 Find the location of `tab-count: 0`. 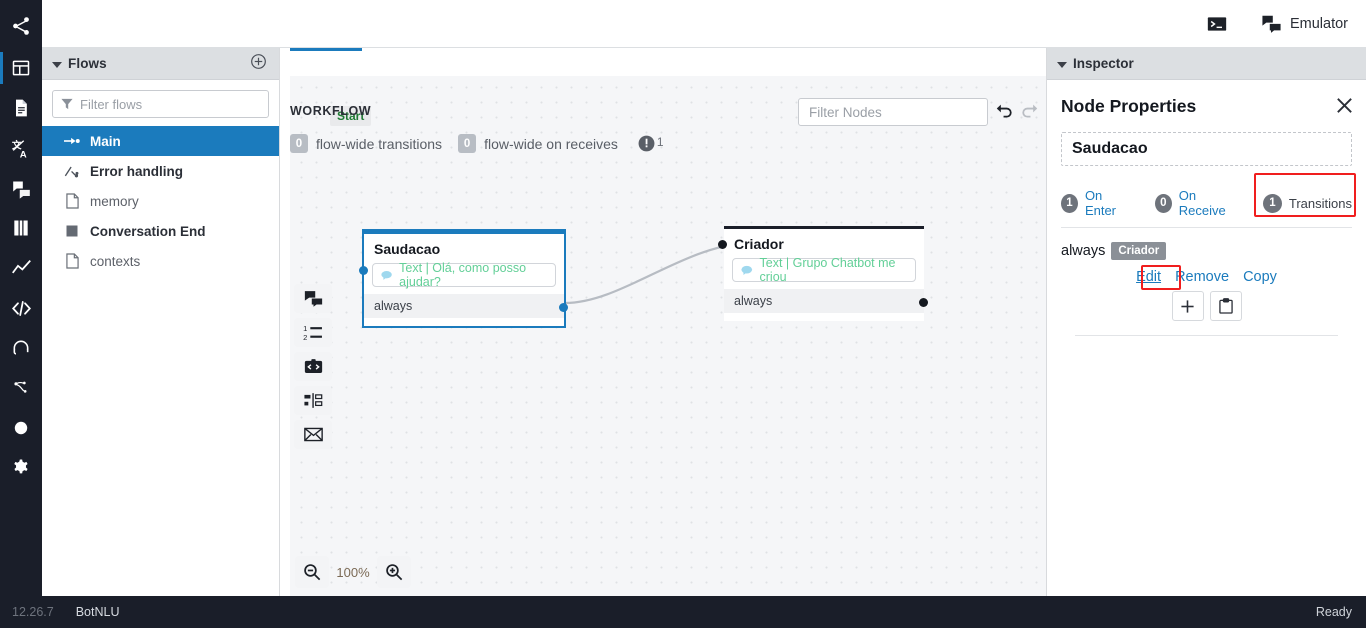

tab-count: 0 is located at coordinates (1163, 203).